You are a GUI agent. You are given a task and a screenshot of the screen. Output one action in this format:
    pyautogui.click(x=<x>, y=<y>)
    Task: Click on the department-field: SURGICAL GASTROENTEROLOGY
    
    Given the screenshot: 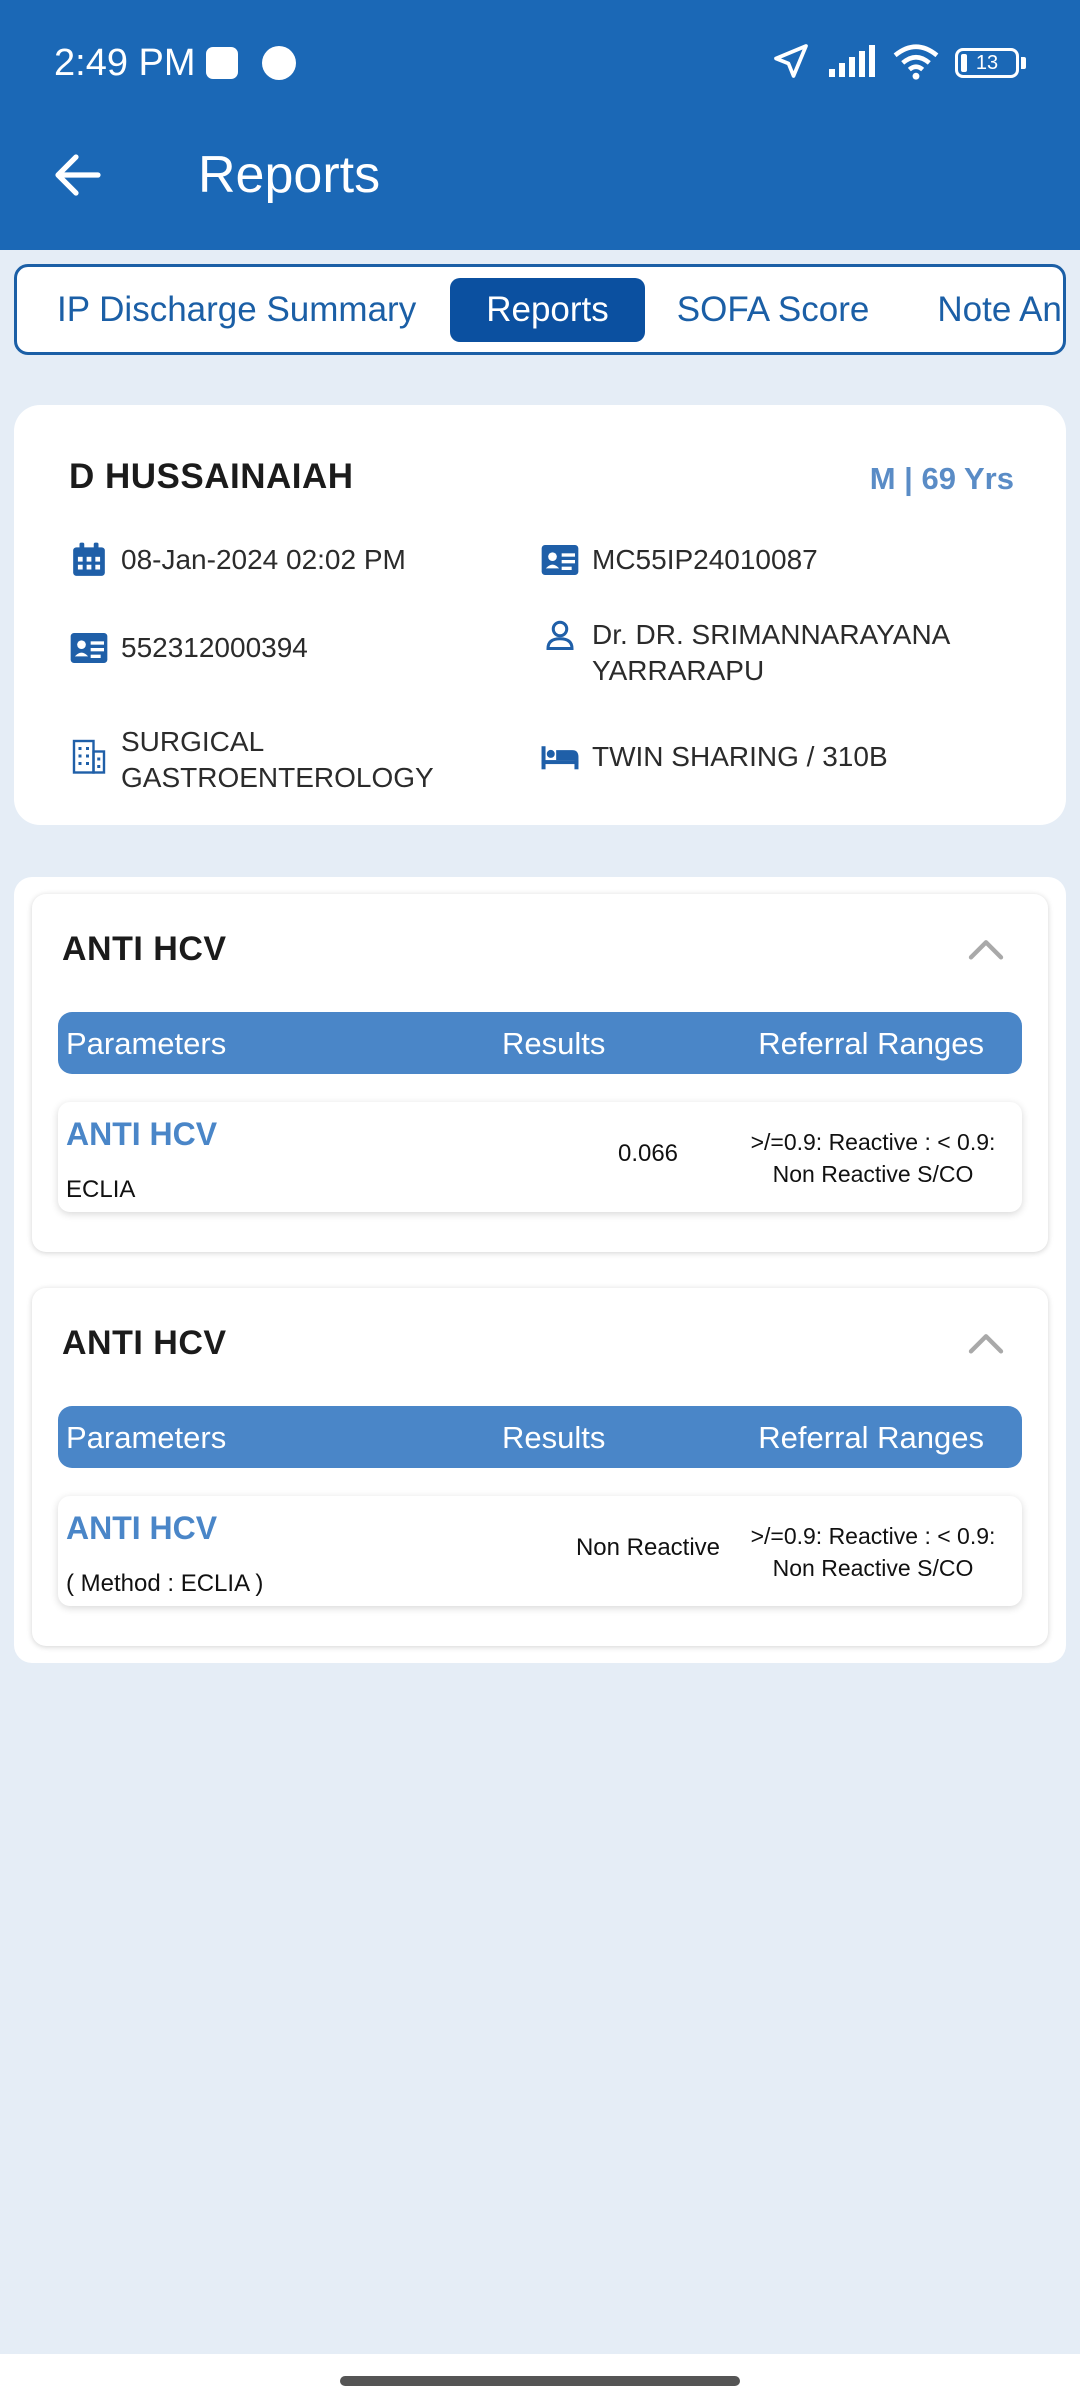 What is the action you would take?
    pyautogui.click(x=279, y=759)
    